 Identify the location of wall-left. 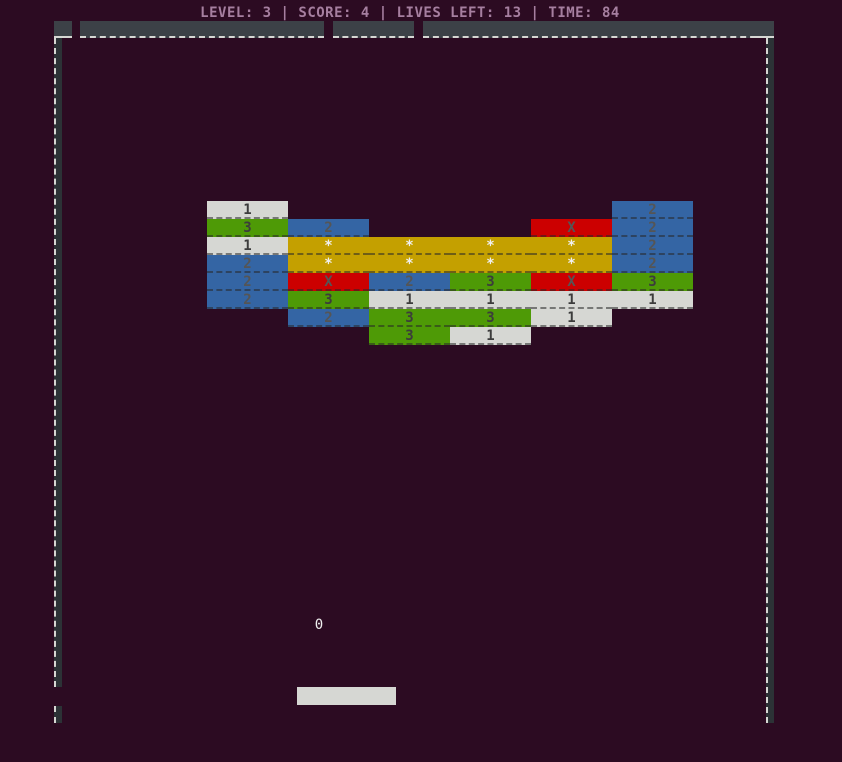
(58, 362).